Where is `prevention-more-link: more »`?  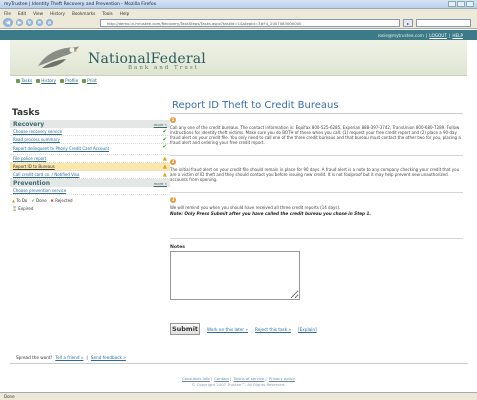 prevention-more-link: more » is located at coordinates (160, 183).